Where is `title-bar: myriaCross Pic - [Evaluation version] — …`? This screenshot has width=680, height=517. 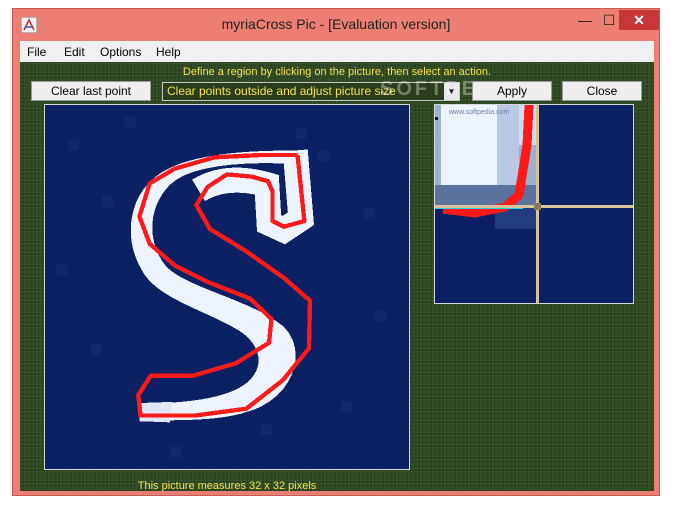
title-bar: myriaCross Pic - [Evaluation version] — … is located at coordinates (336, 25).